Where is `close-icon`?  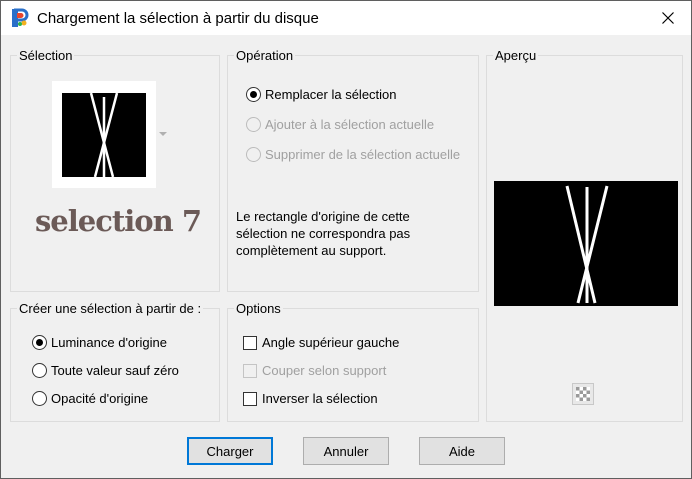
close-icon is located at coordinates (668, 17).